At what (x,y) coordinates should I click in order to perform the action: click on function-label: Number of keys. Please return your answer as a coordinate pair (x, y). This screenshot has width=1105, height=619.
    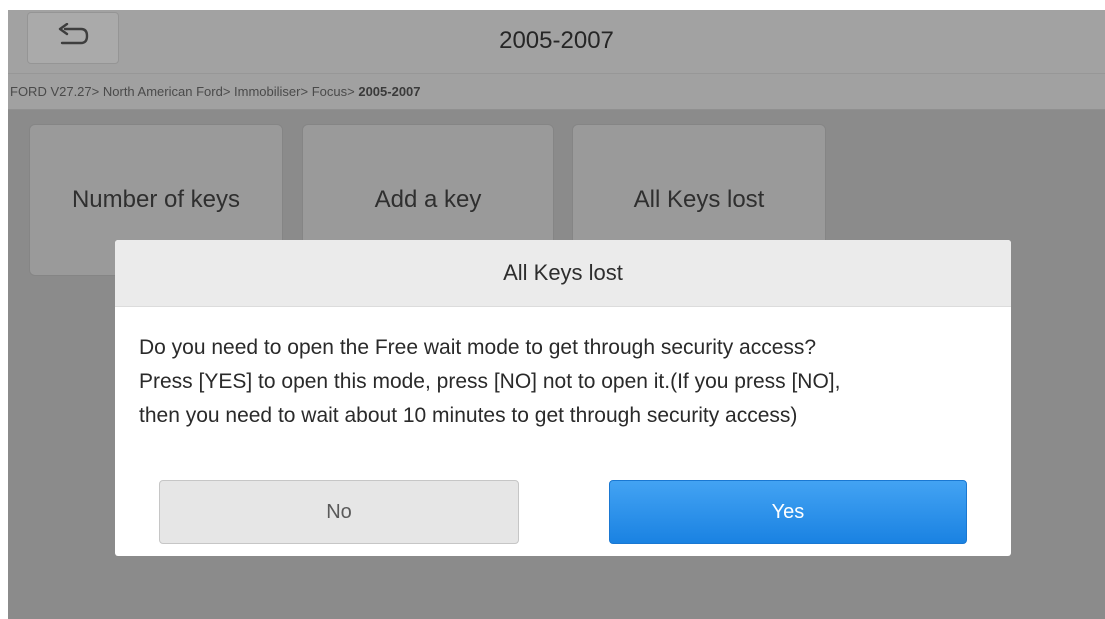
    Looking at the image, I should click on (156, 199).